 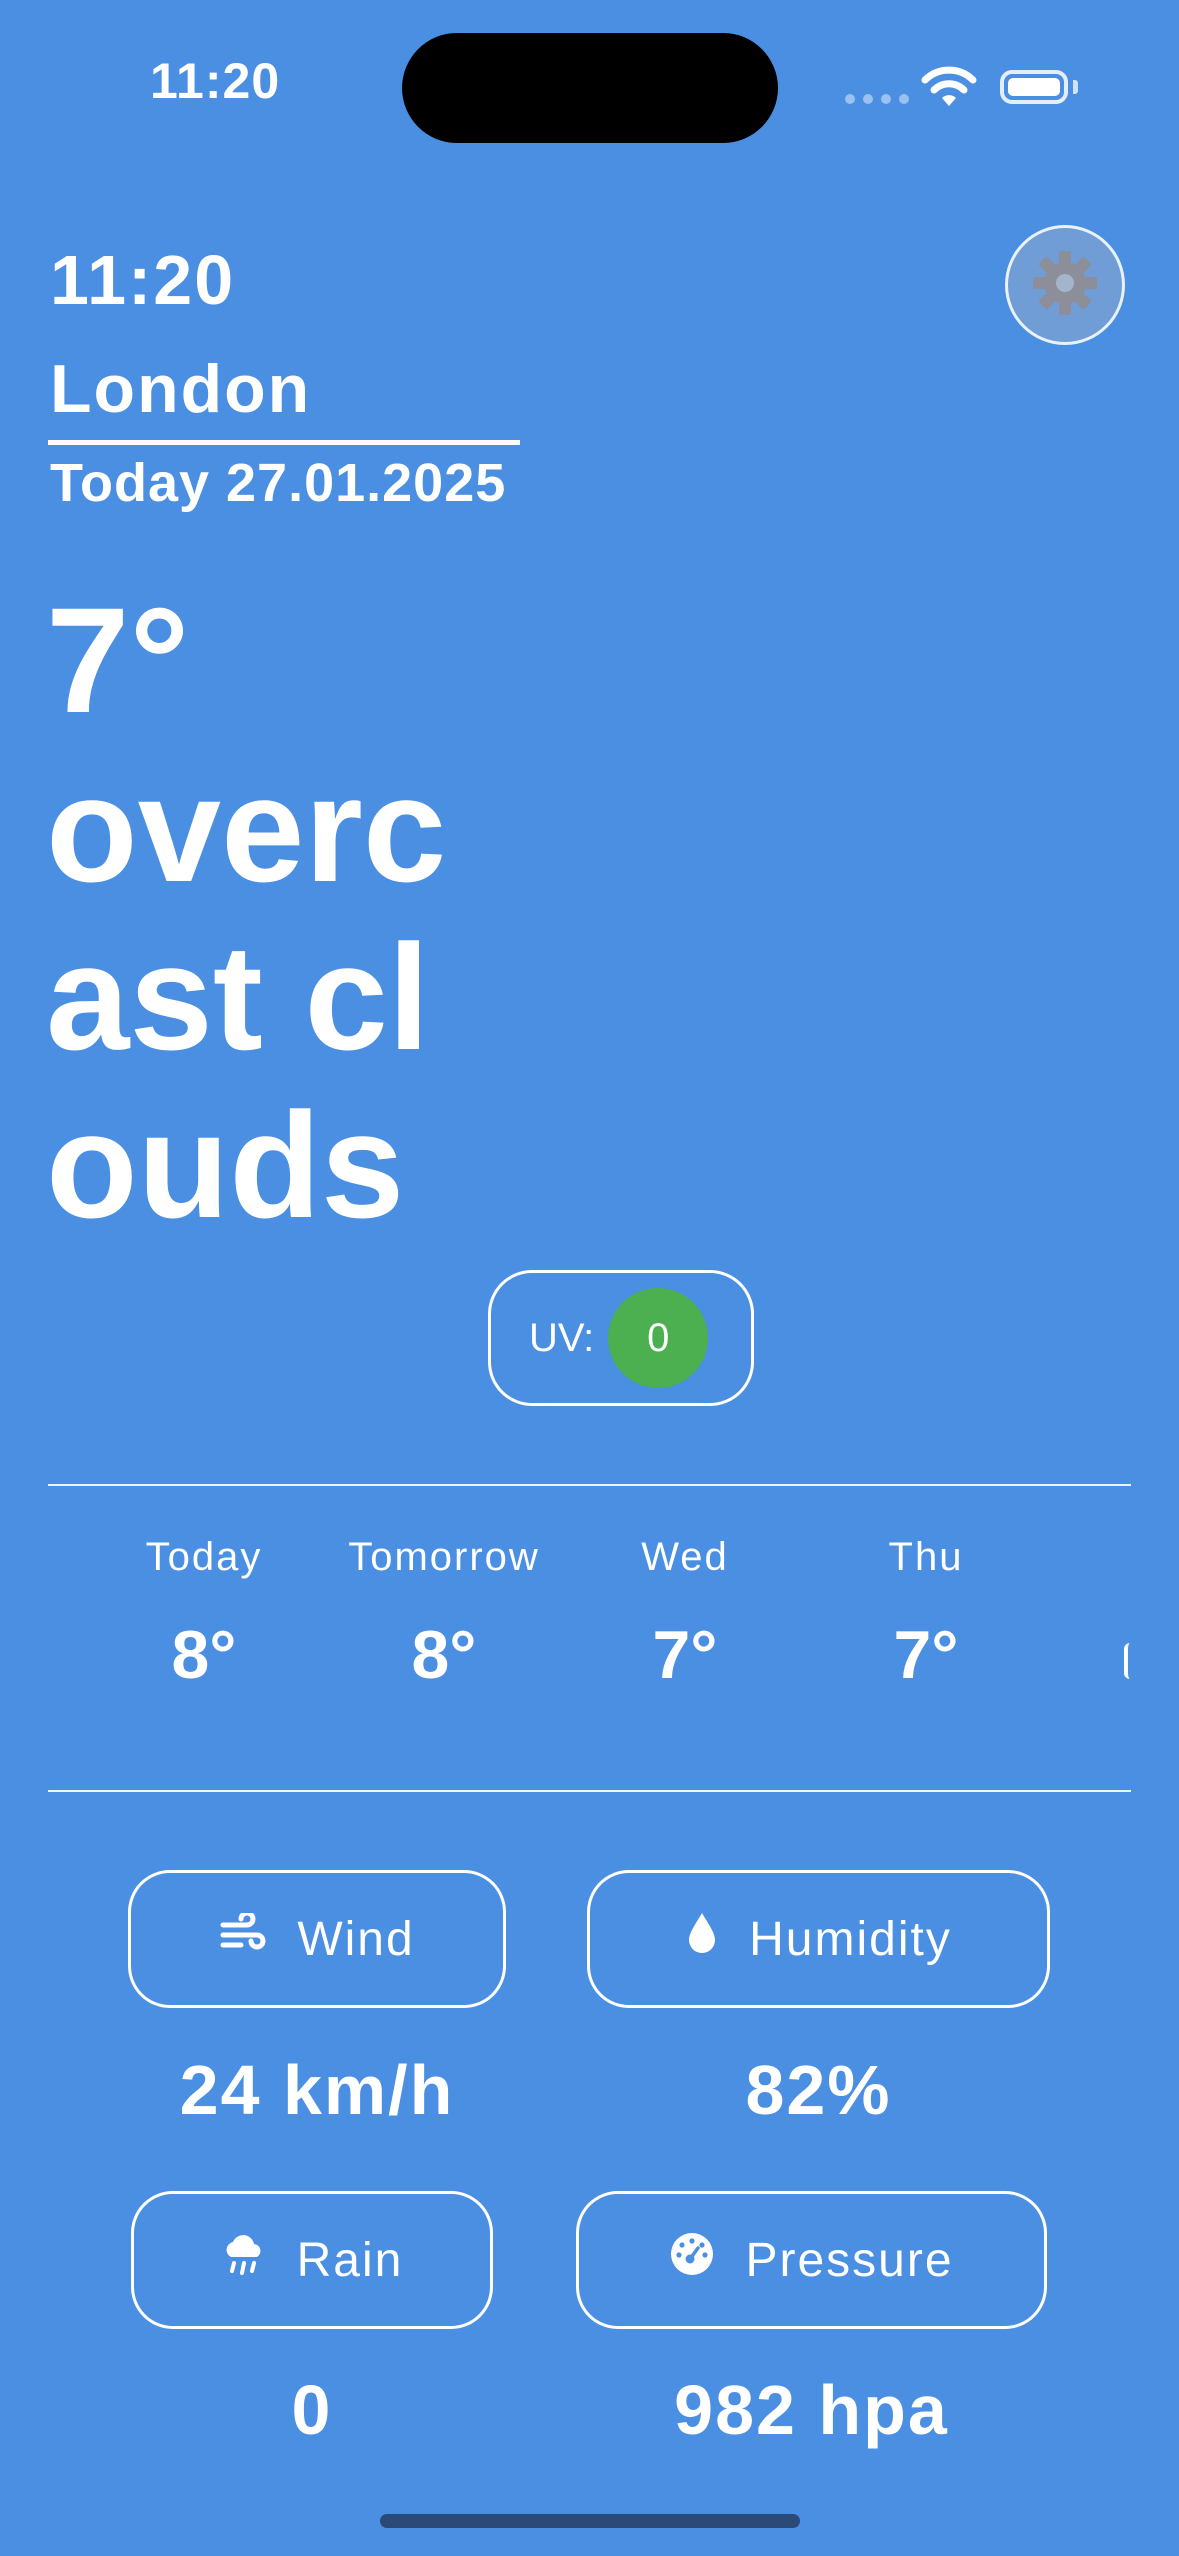 I want to click on forecast-item: Today 8°, so click(x=204, y=1614).